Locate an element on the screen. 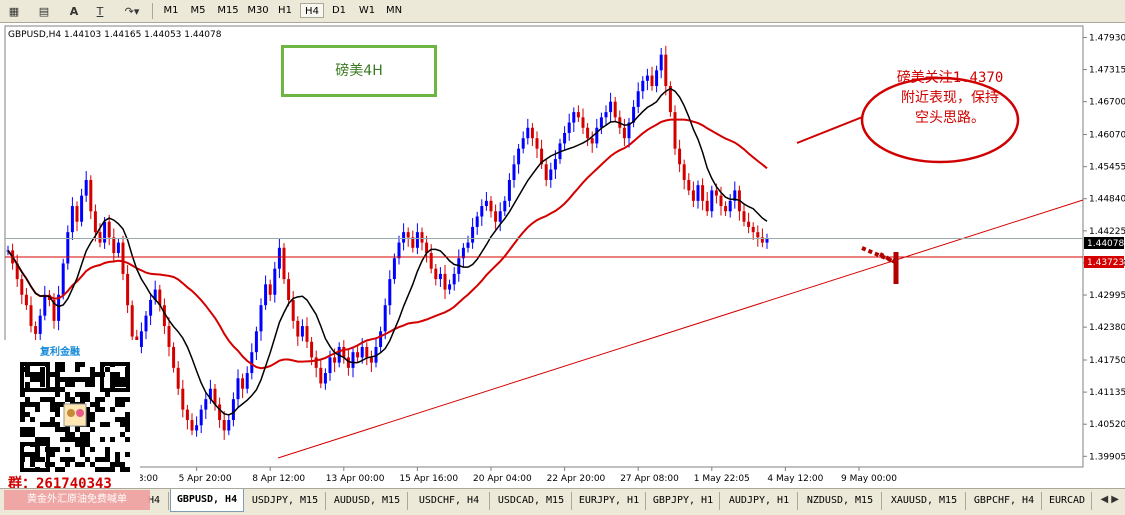 The height and width of the screenshot is (515, 1125). tab-usdjpy-m15: USDJPY, M15 is located at coordinates (285, 501).